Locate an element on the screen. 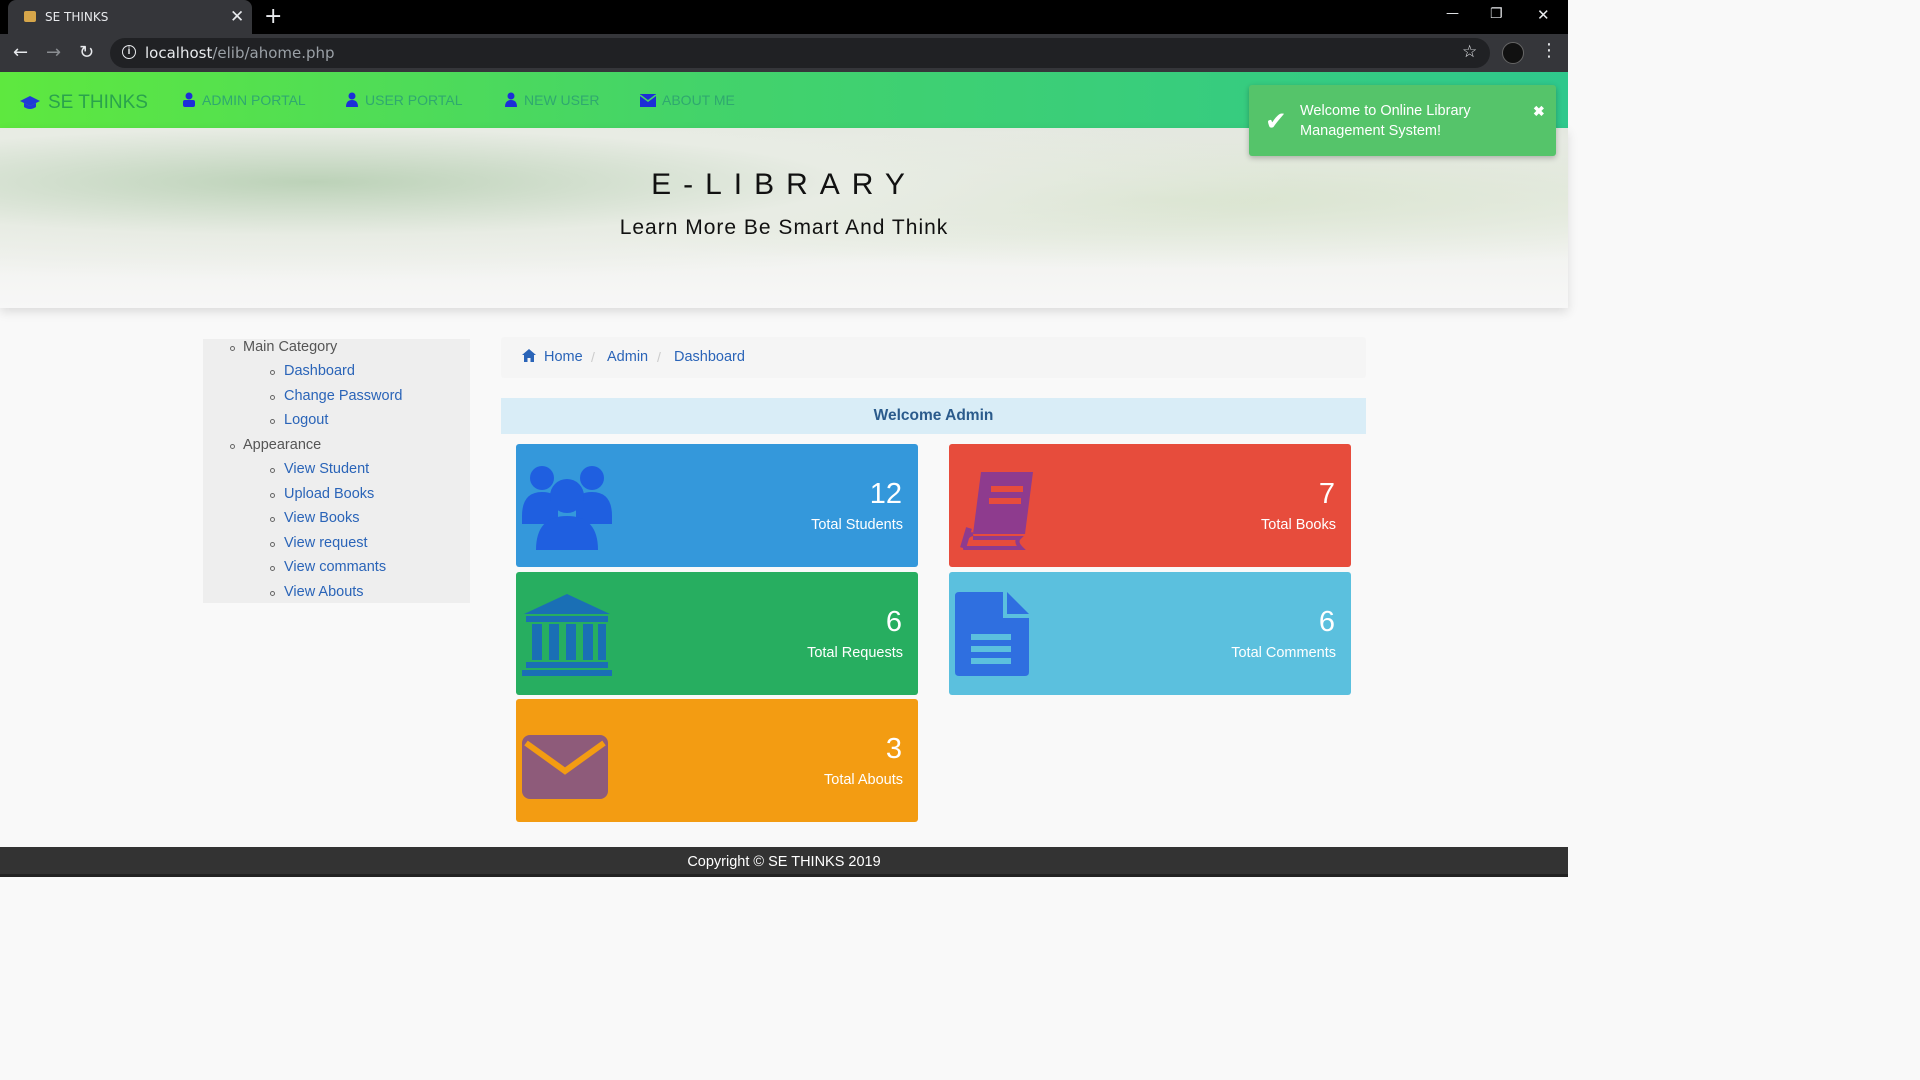 The height and width of the screenshot is (1080, 1920). sidebar-category-main: Main Category is located at coordinates (290, 347).